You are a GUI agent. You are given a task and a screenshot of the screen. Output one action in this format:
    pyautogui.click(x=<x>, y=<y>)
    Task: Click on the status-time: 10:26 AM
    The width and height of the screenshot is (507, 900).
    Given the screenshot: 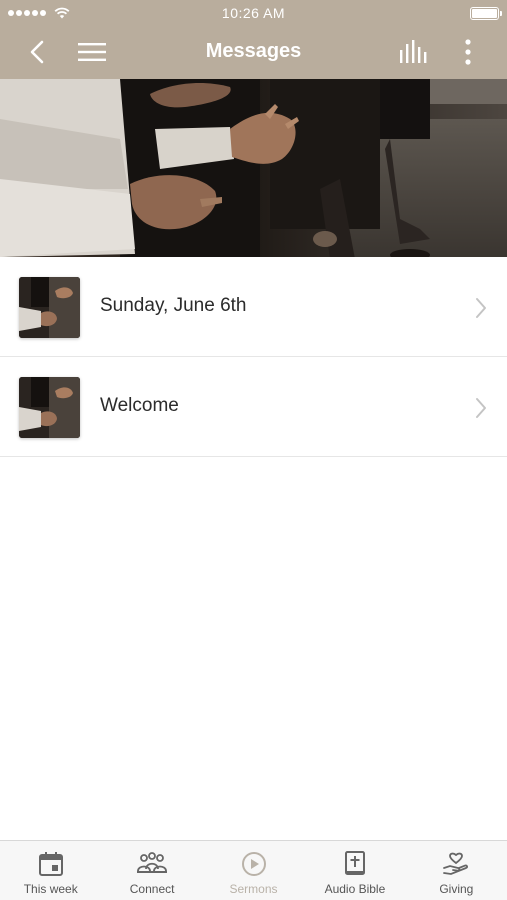 What is the action you would take?
    pyautogui.click(x=253, y=13)
    